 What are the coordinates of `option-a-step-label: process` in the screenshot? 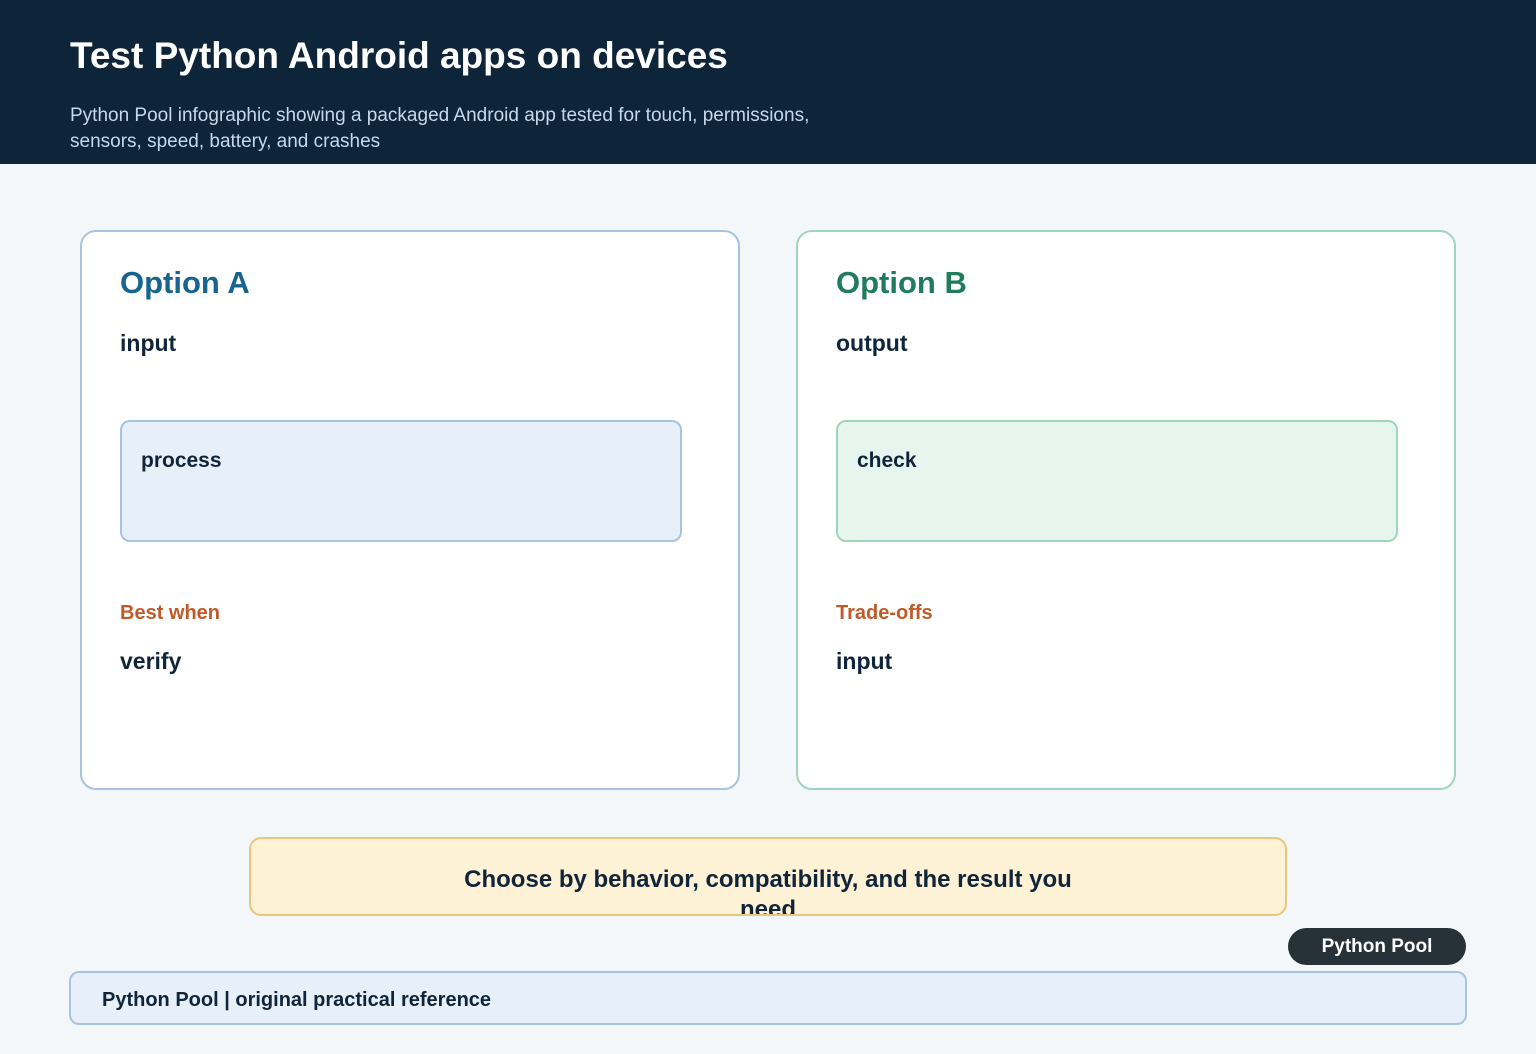 It's located at (181, 460).